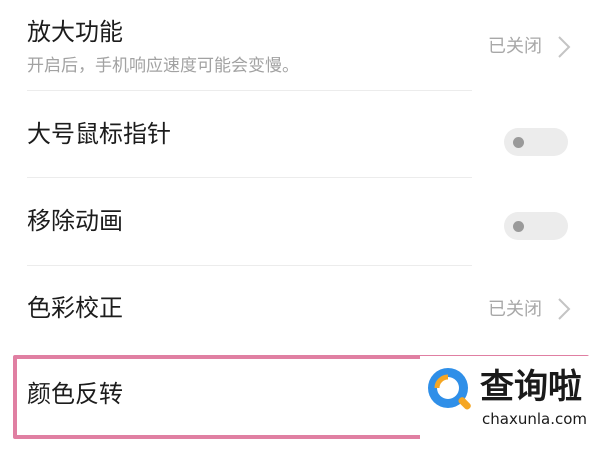 This screenshot has height=450, width=600. I want to click on setting-title-magnify: 放大功能, so click(75, 32).